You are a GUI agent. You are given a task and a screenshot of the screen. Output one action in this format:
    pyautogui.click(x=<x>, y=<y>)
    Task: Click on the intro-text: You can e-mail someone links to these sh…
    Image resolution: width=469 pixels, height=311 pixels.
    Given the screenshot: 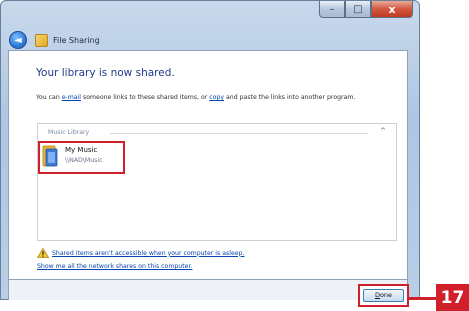 What is the action you would take?
    pyautogui.click(x=195, y=97)
    